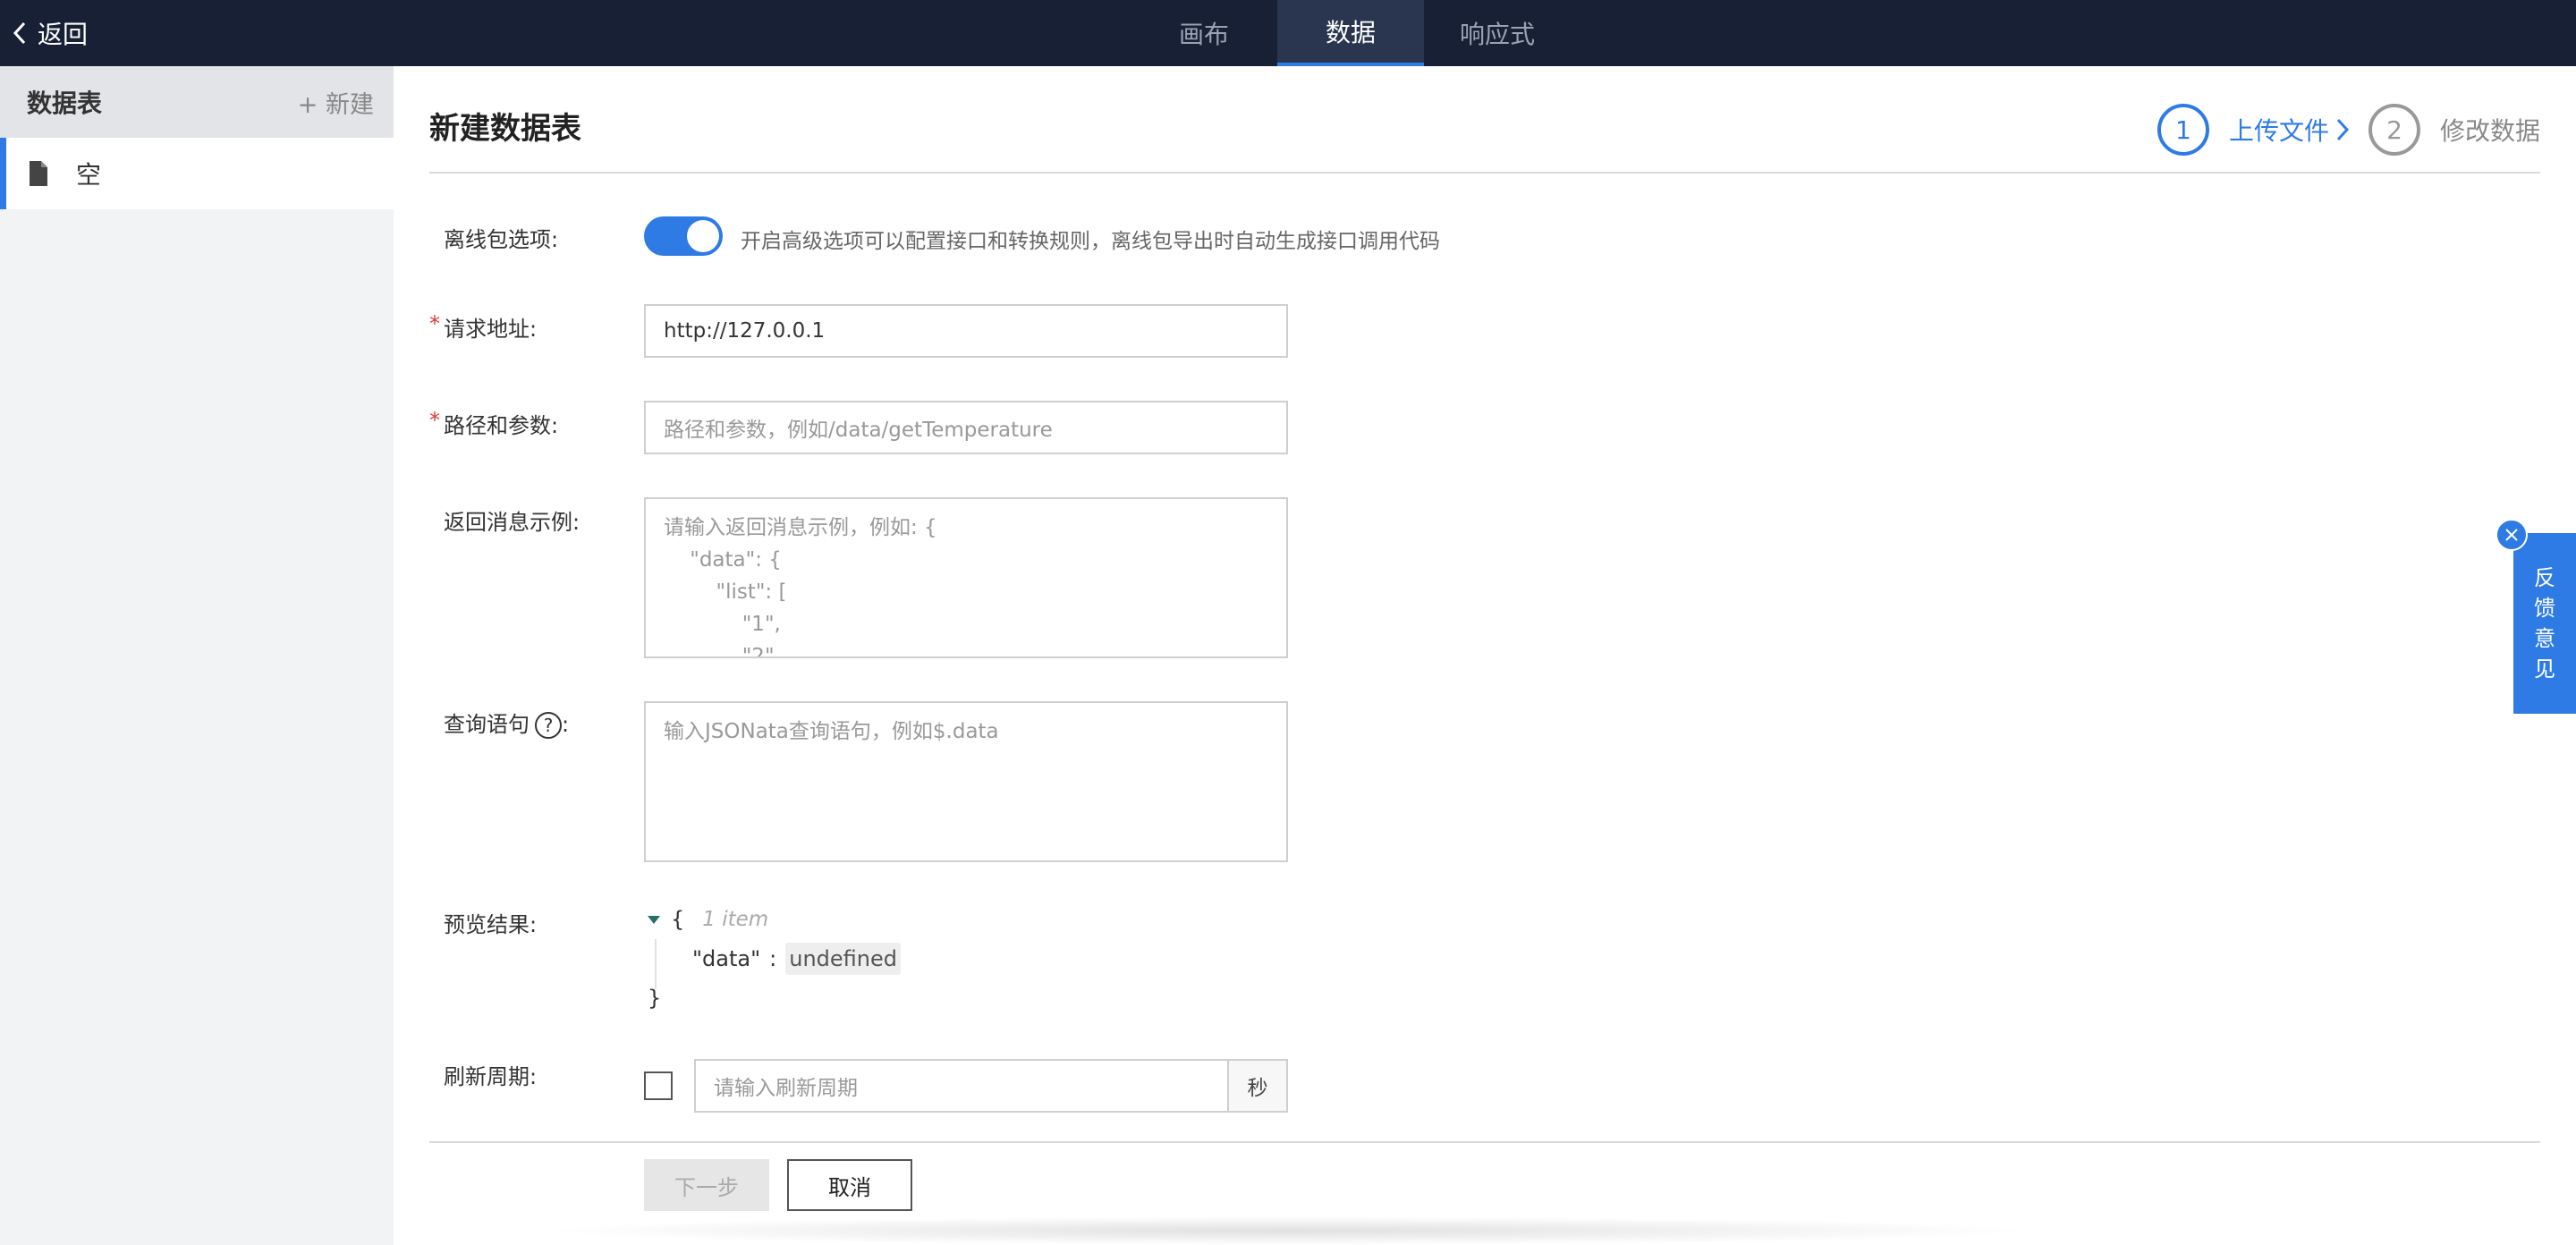  Describe the element at coordinates (566, 724) in the screenshot. I see `query-label-suffix: :` at that location.